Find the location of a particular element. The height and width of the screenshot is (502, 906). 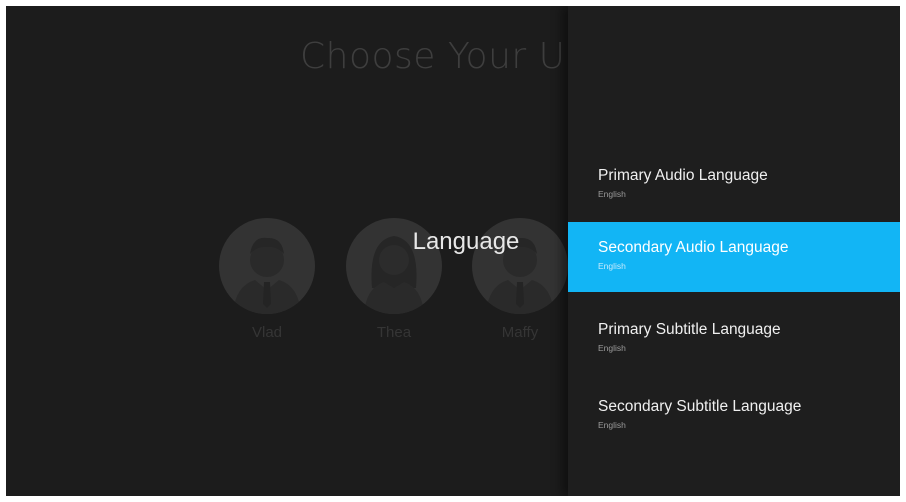

menu-item-secondary-subtitle-language: Secondary Subtitle Language English is located at coordinates (734, 416).